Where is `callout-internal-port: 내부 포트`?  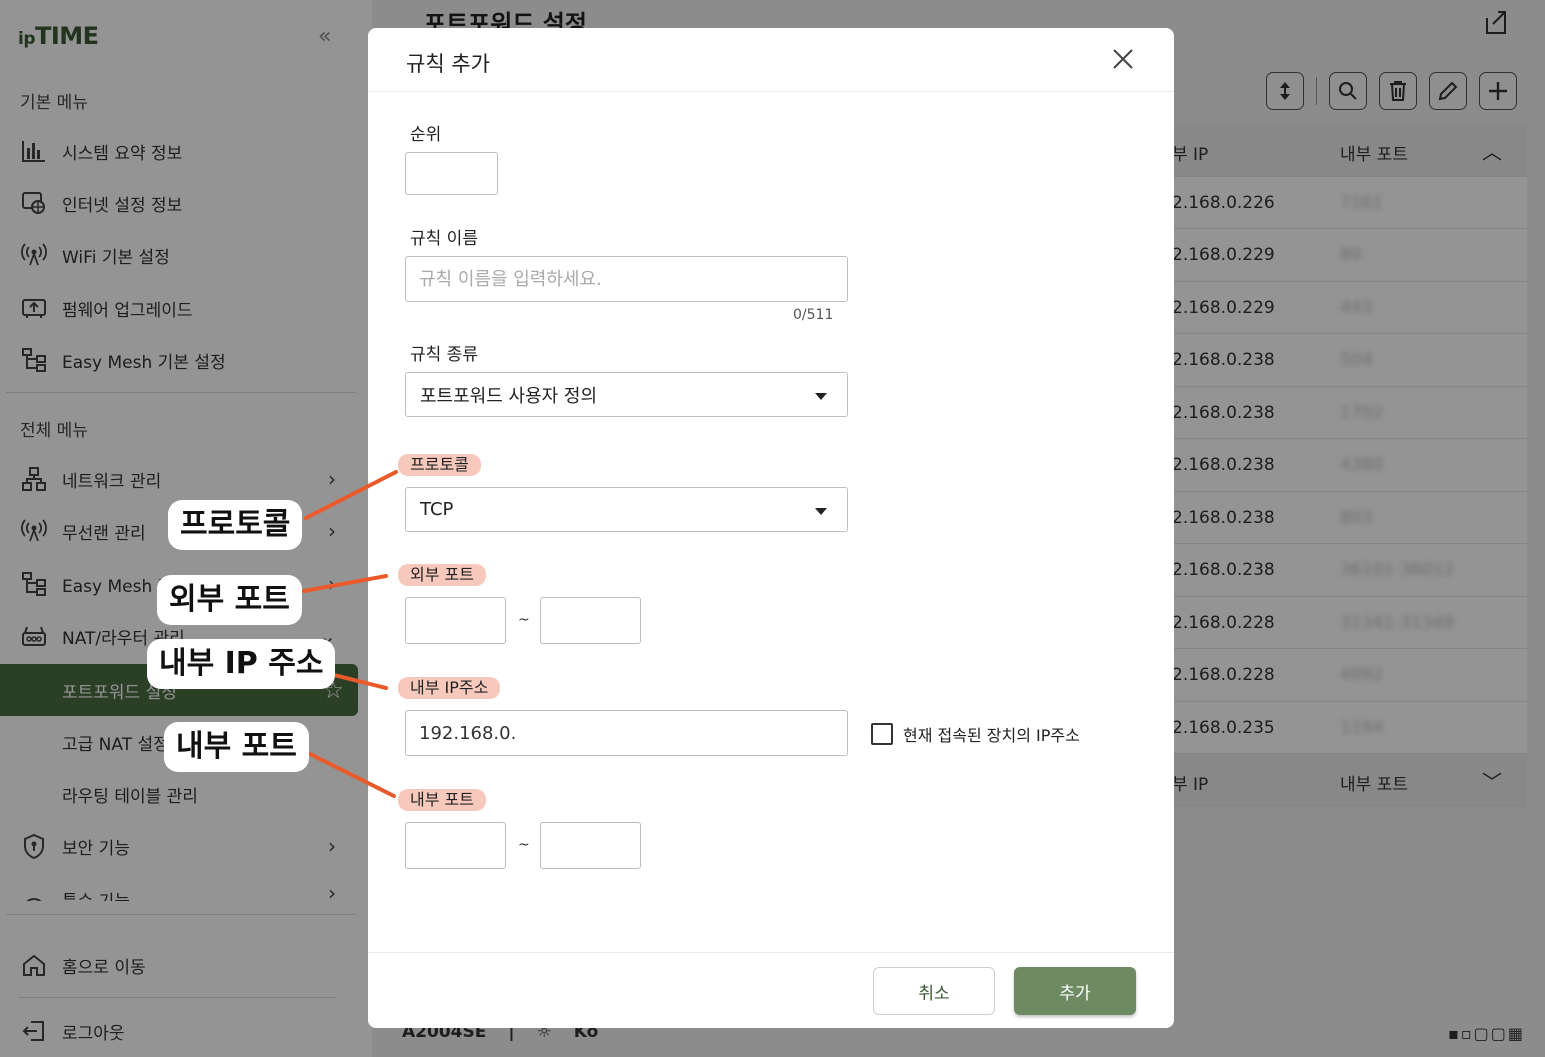 callout-internal-port: 내부 포트 is located at coordinates (236, 747).